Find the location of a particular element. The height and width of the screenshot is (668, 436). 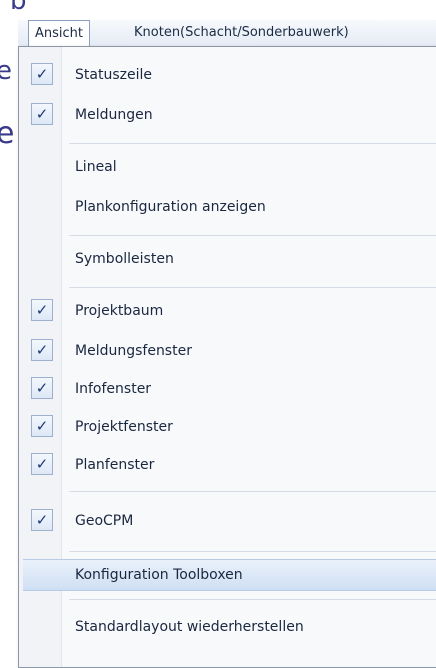

menu-item-label: Meldungsfenster is located at coordinates (133, 351).